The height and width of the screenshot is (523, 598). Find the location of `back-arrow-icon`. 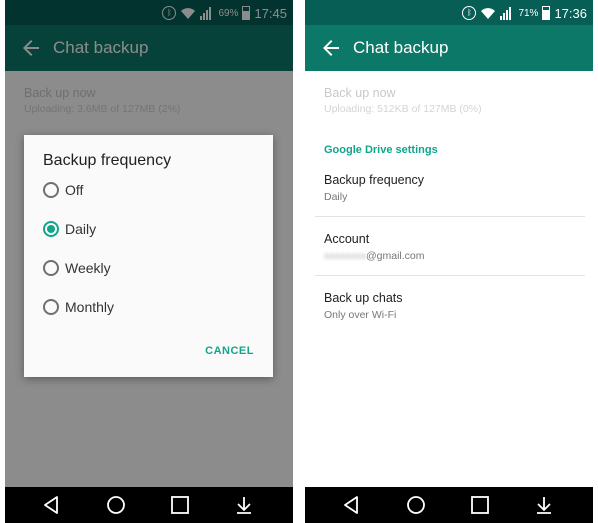

back-arrow-icon is located at coordinates (331, 48).